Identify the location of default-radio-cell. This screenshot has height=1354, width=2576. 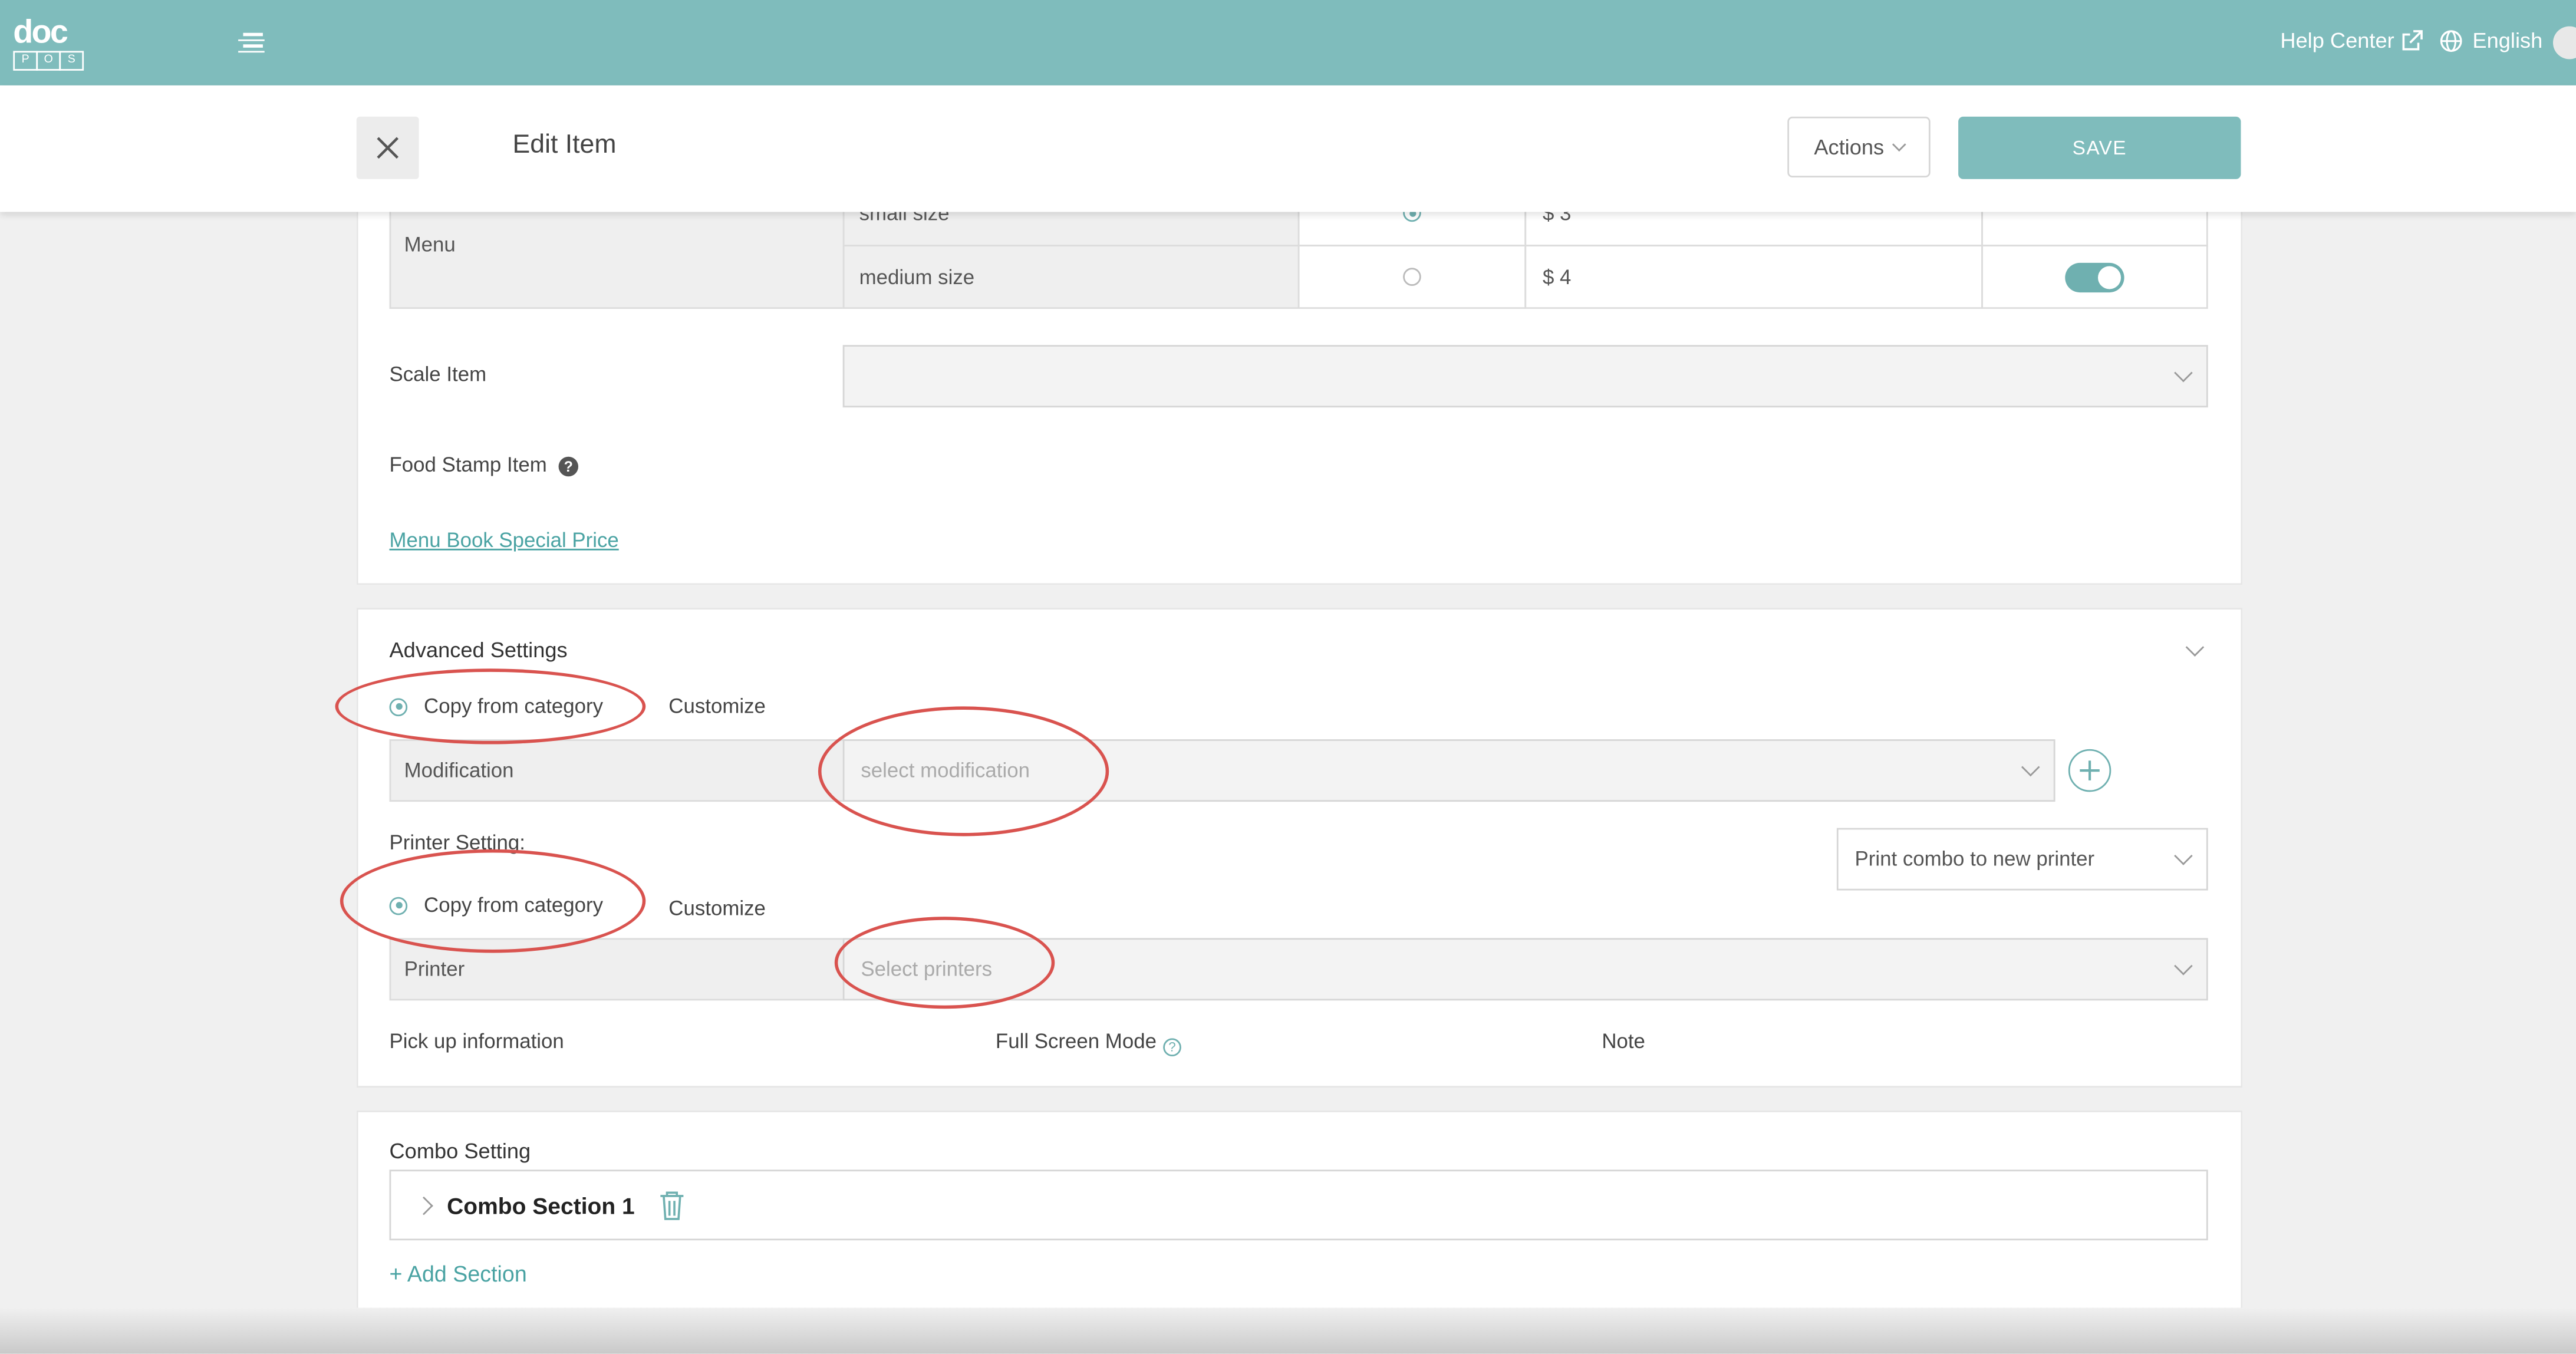
(1412, 277).